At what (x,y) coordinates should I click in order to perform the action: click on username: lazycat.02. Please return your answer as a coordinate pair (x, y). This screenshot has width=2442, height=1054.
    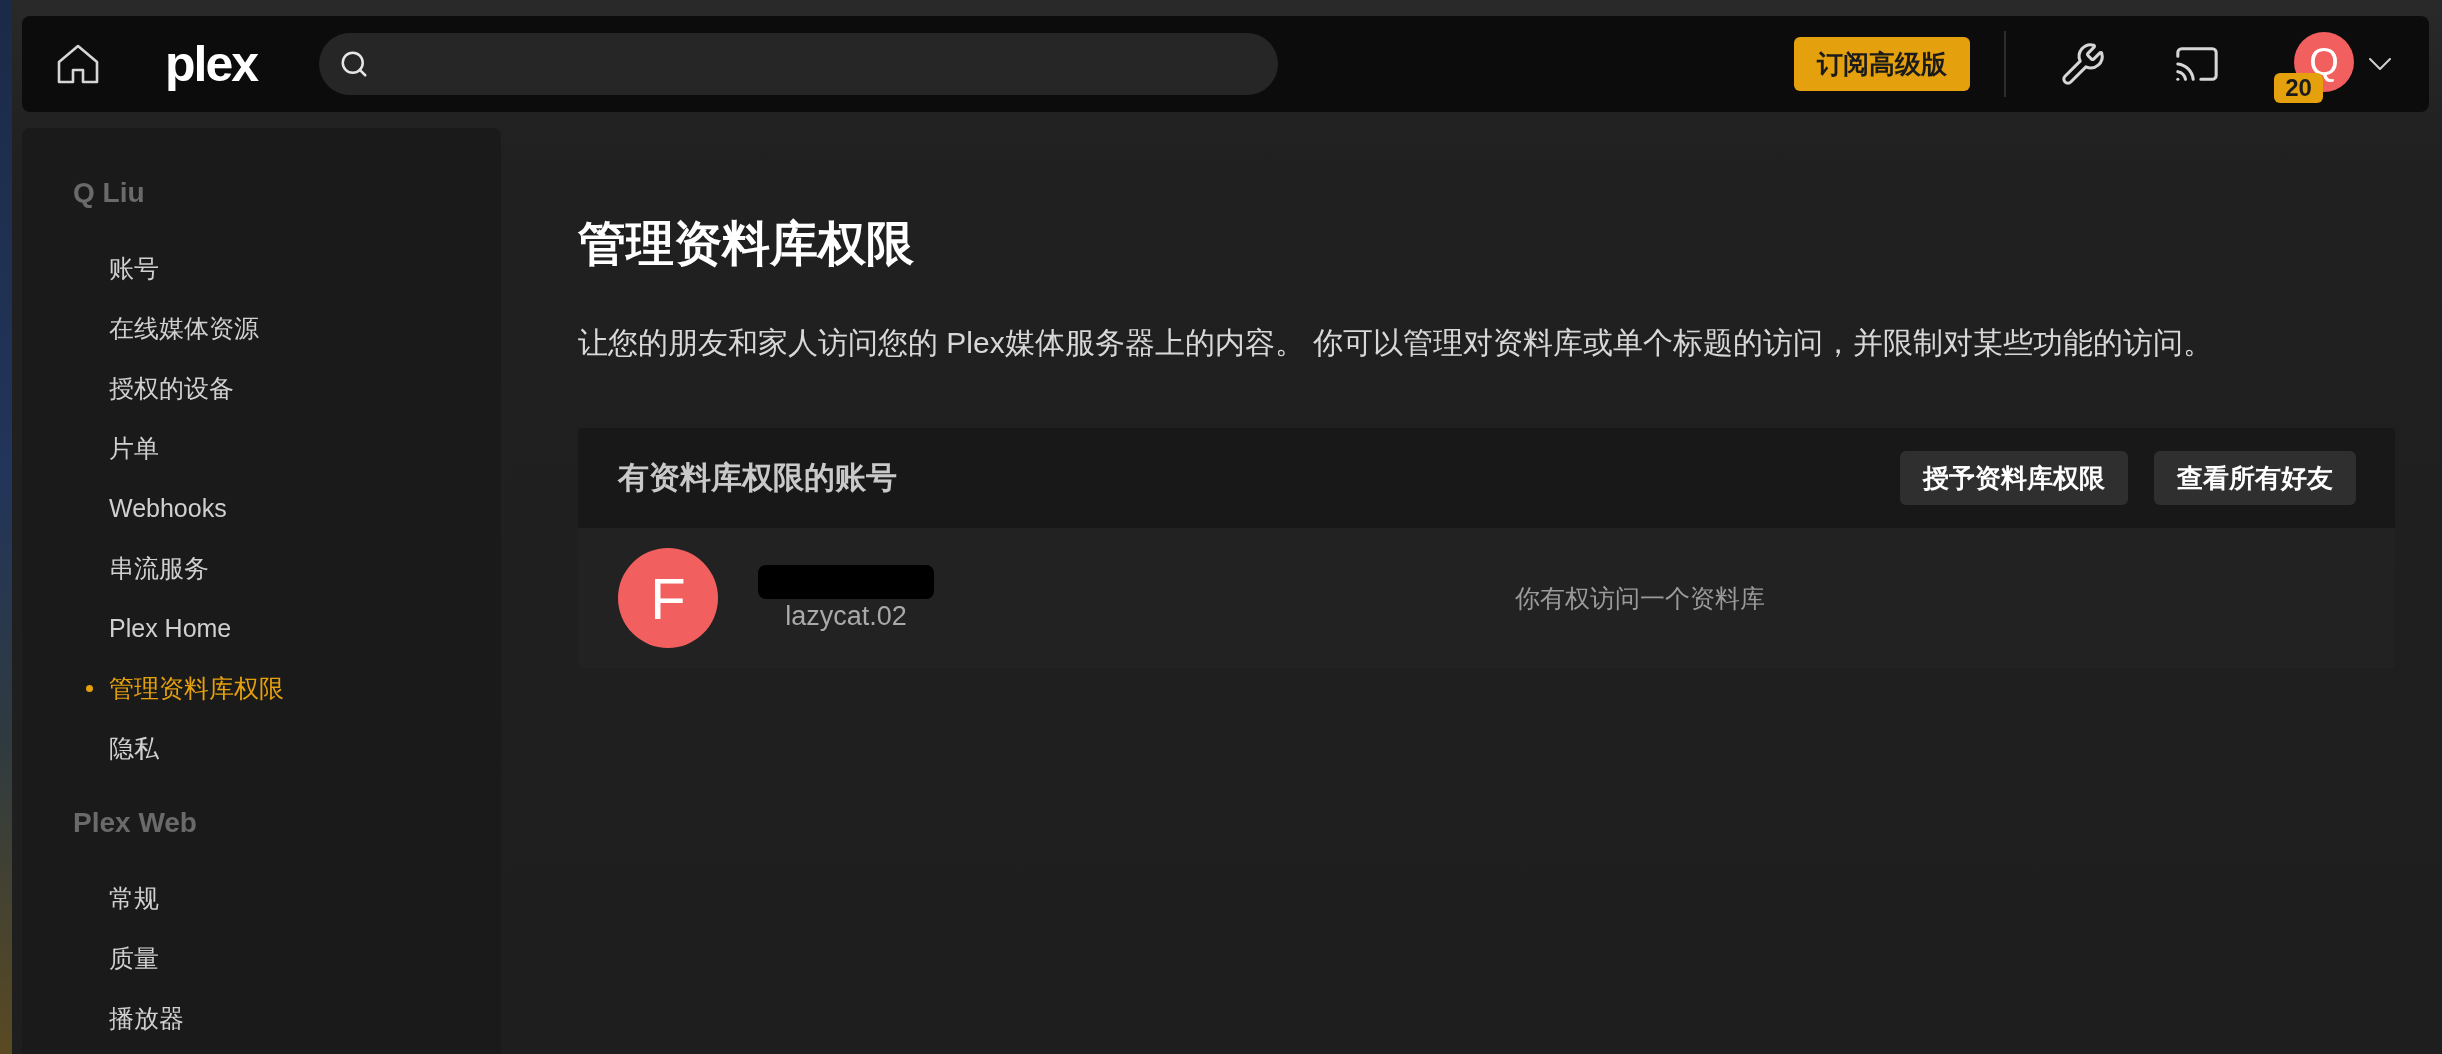
    Looking at the image, I should click on (846, 616).